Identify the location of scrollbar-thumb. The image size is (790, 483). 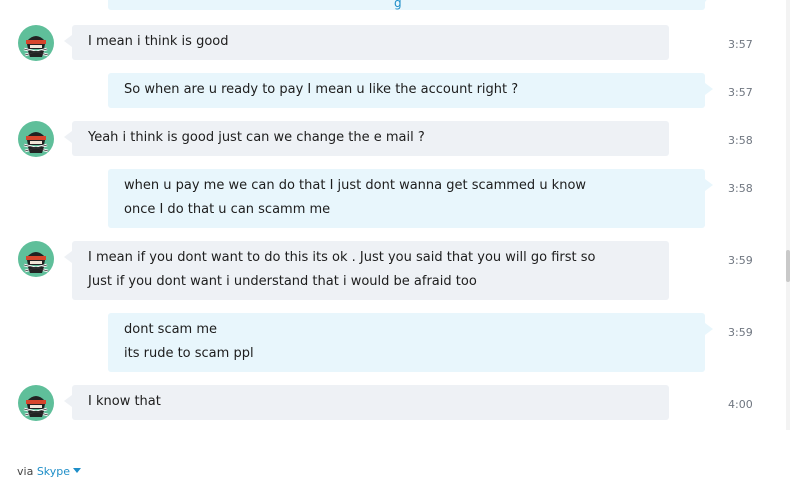
(788, 266).